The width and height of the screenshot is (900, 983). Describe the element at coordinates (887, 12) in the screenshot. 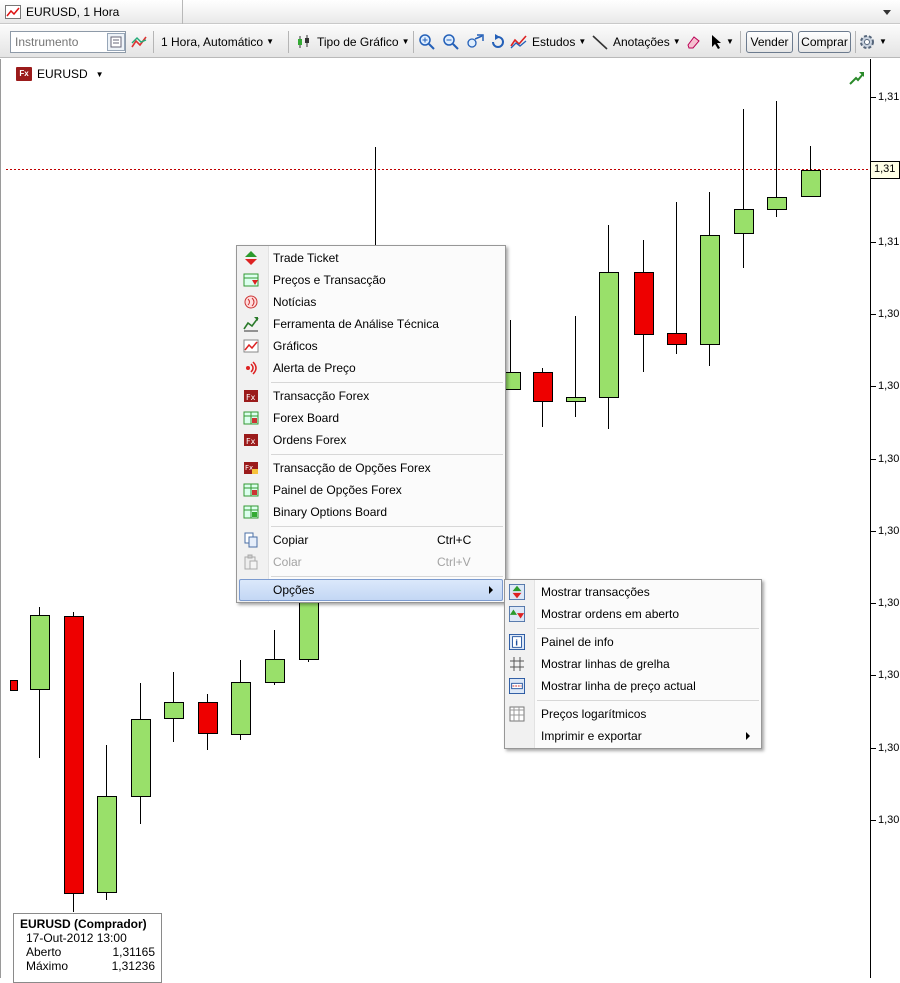

I see `window-menu-icon` at that location.